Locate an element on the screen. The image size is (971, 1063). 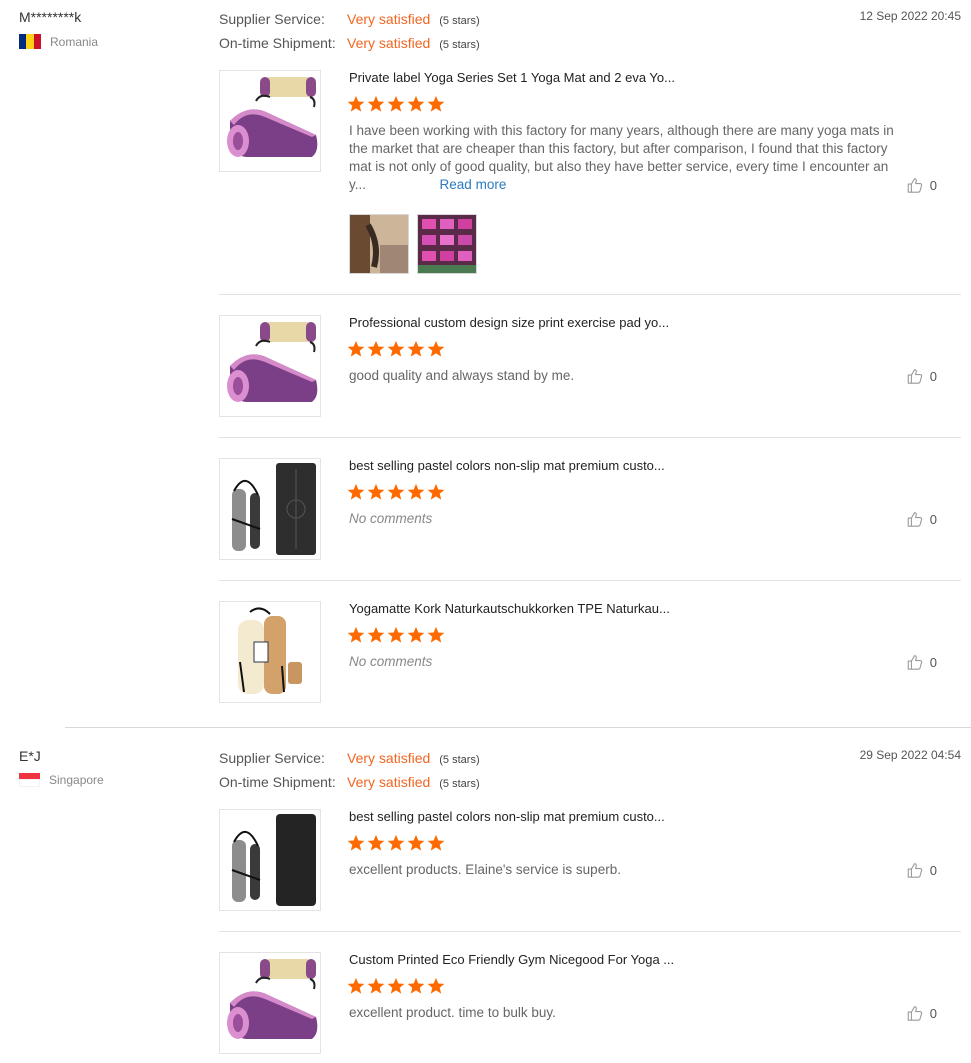
reviewer-country: Singapore is located at coordinates (61, 780).